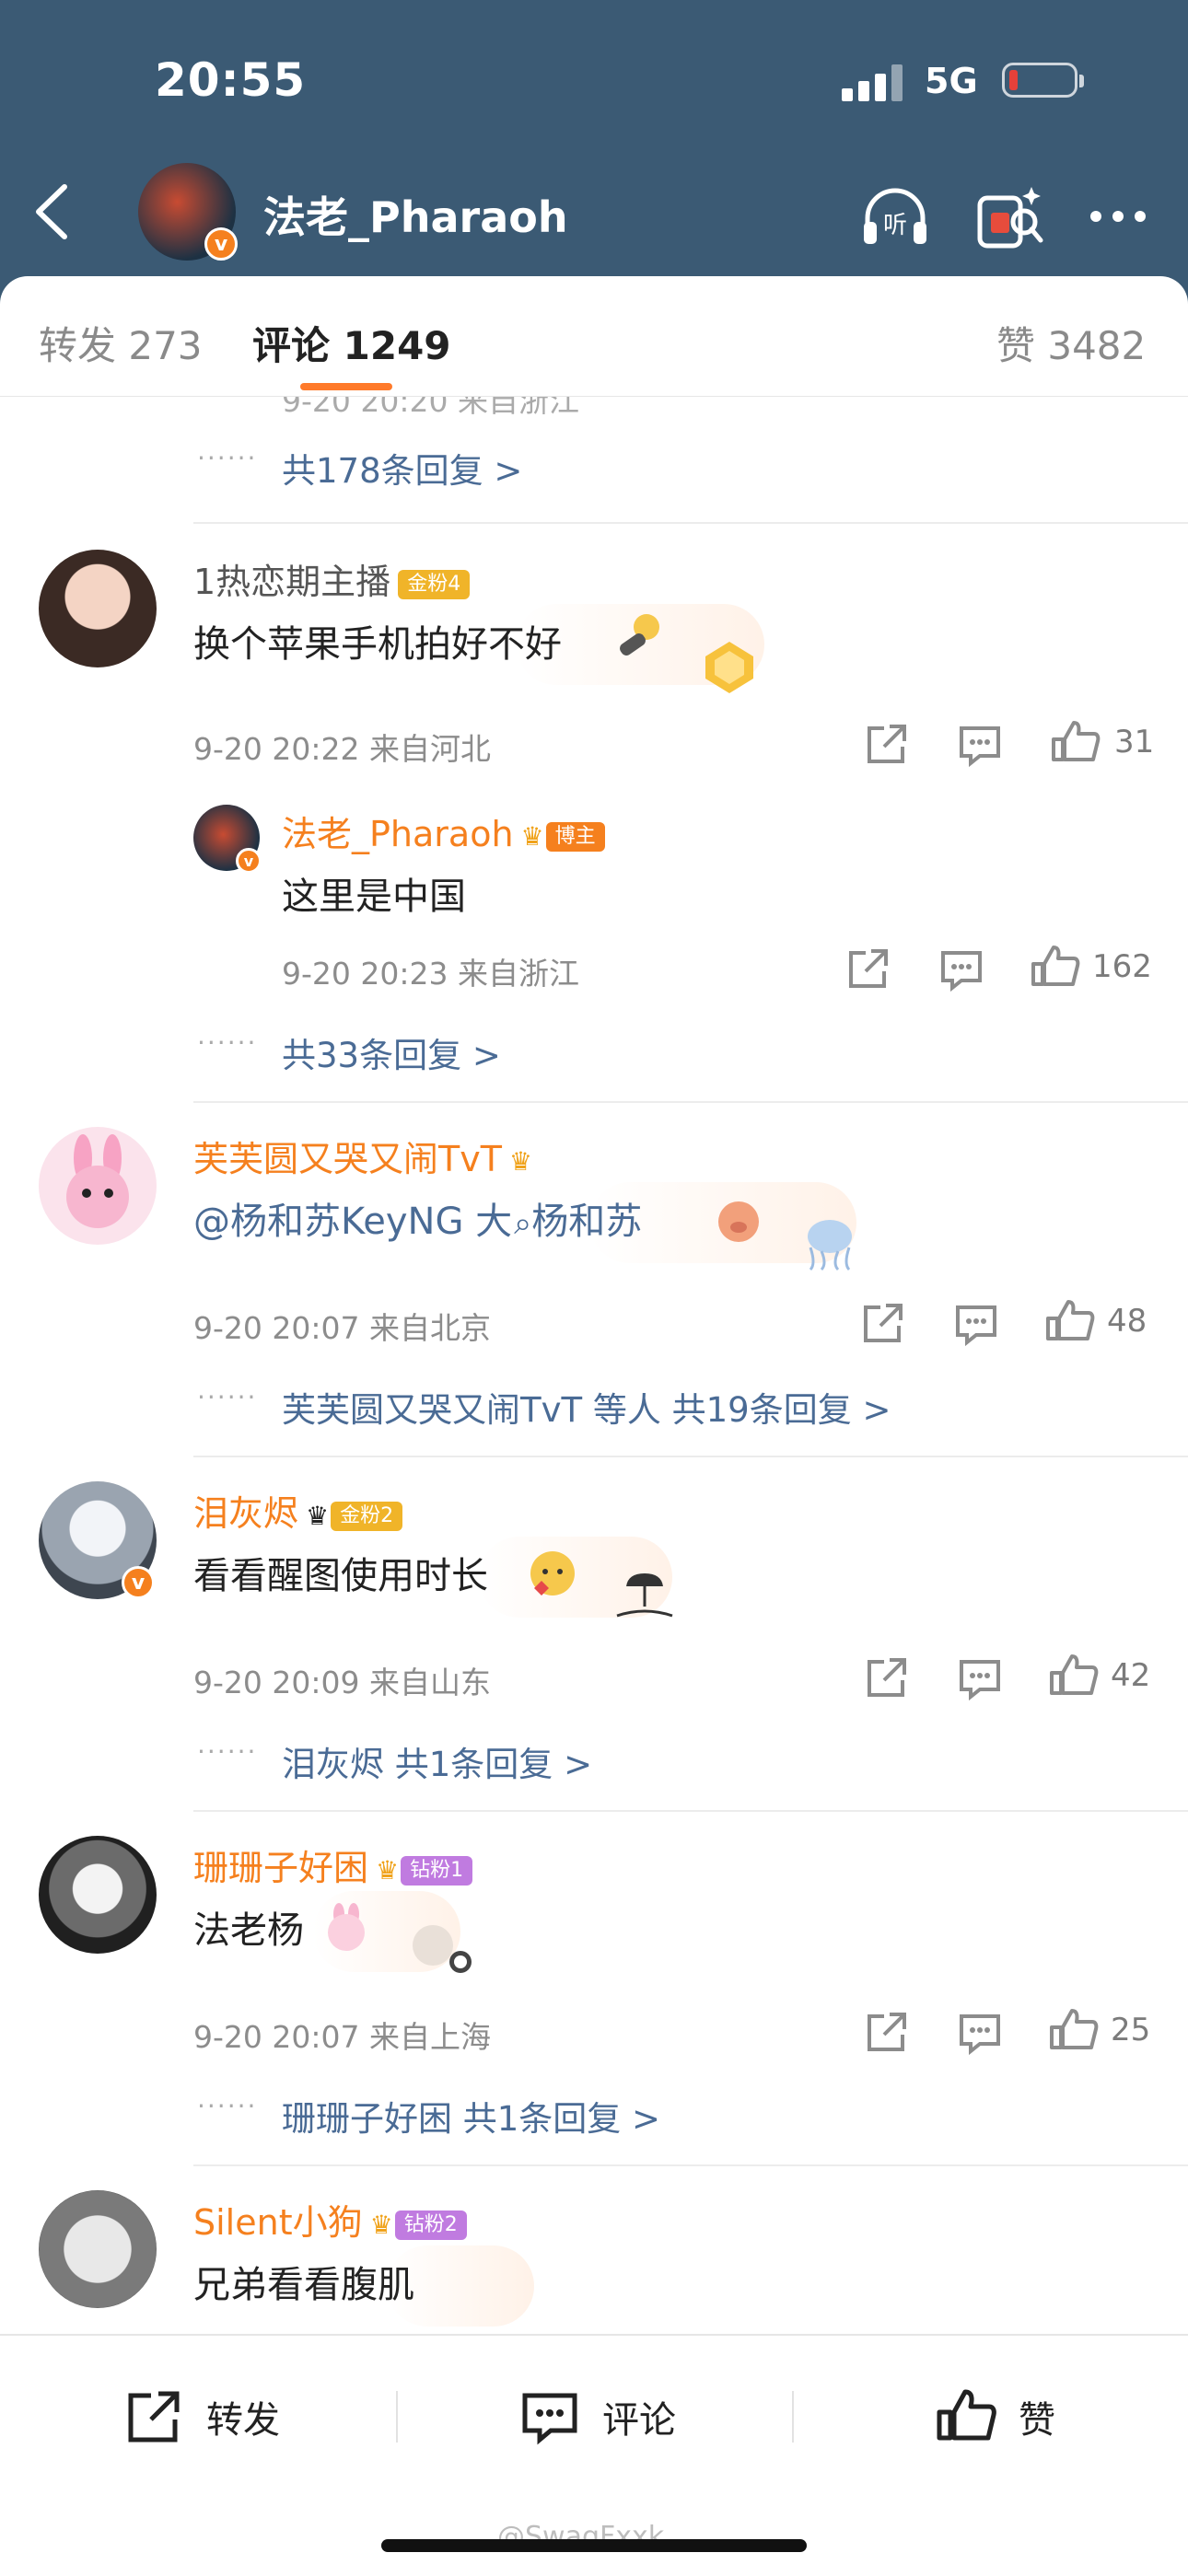 The width and height of the screenshot is (1188, 2576). I want to click on tab-repost: 转发 273, so click(121, 343).